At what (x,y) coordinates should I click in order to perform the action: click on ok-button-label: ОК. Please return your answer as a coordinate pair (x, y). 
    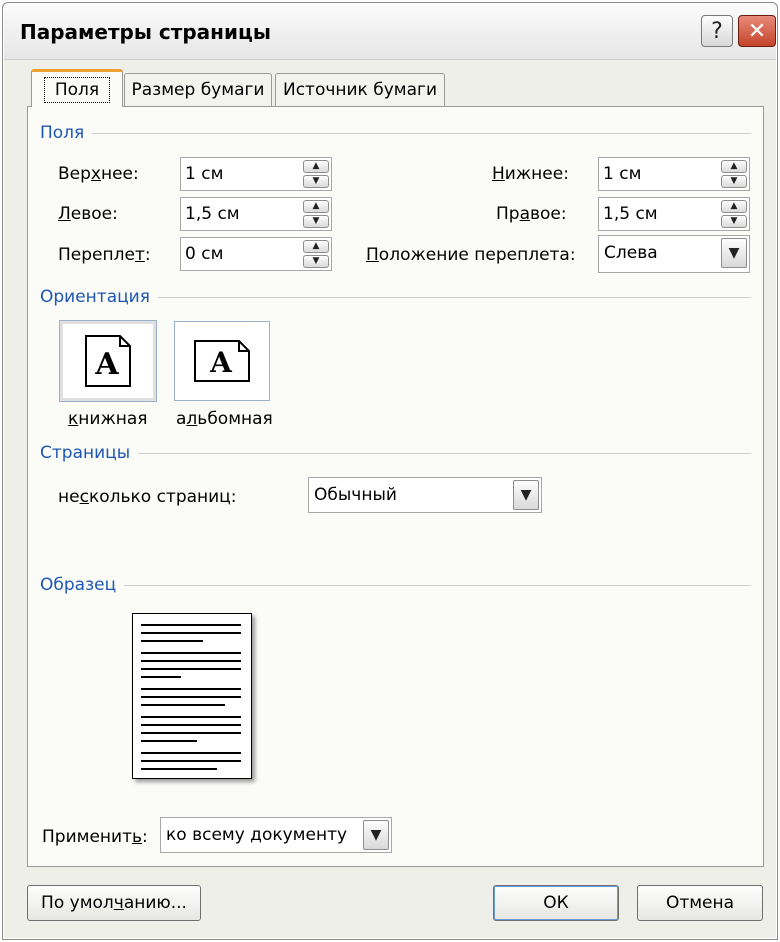
    Looking at the image, I should click on (556, 903).